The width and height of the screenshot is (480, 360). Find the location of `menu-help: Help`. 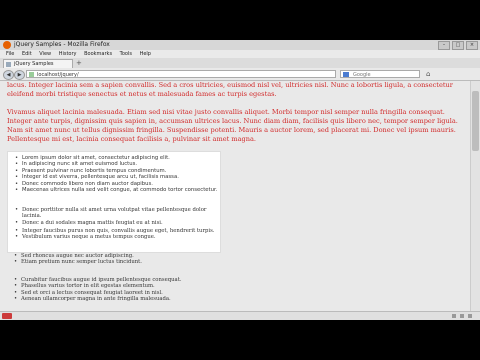

menu-help: Help is located at coordinates (145, 54).